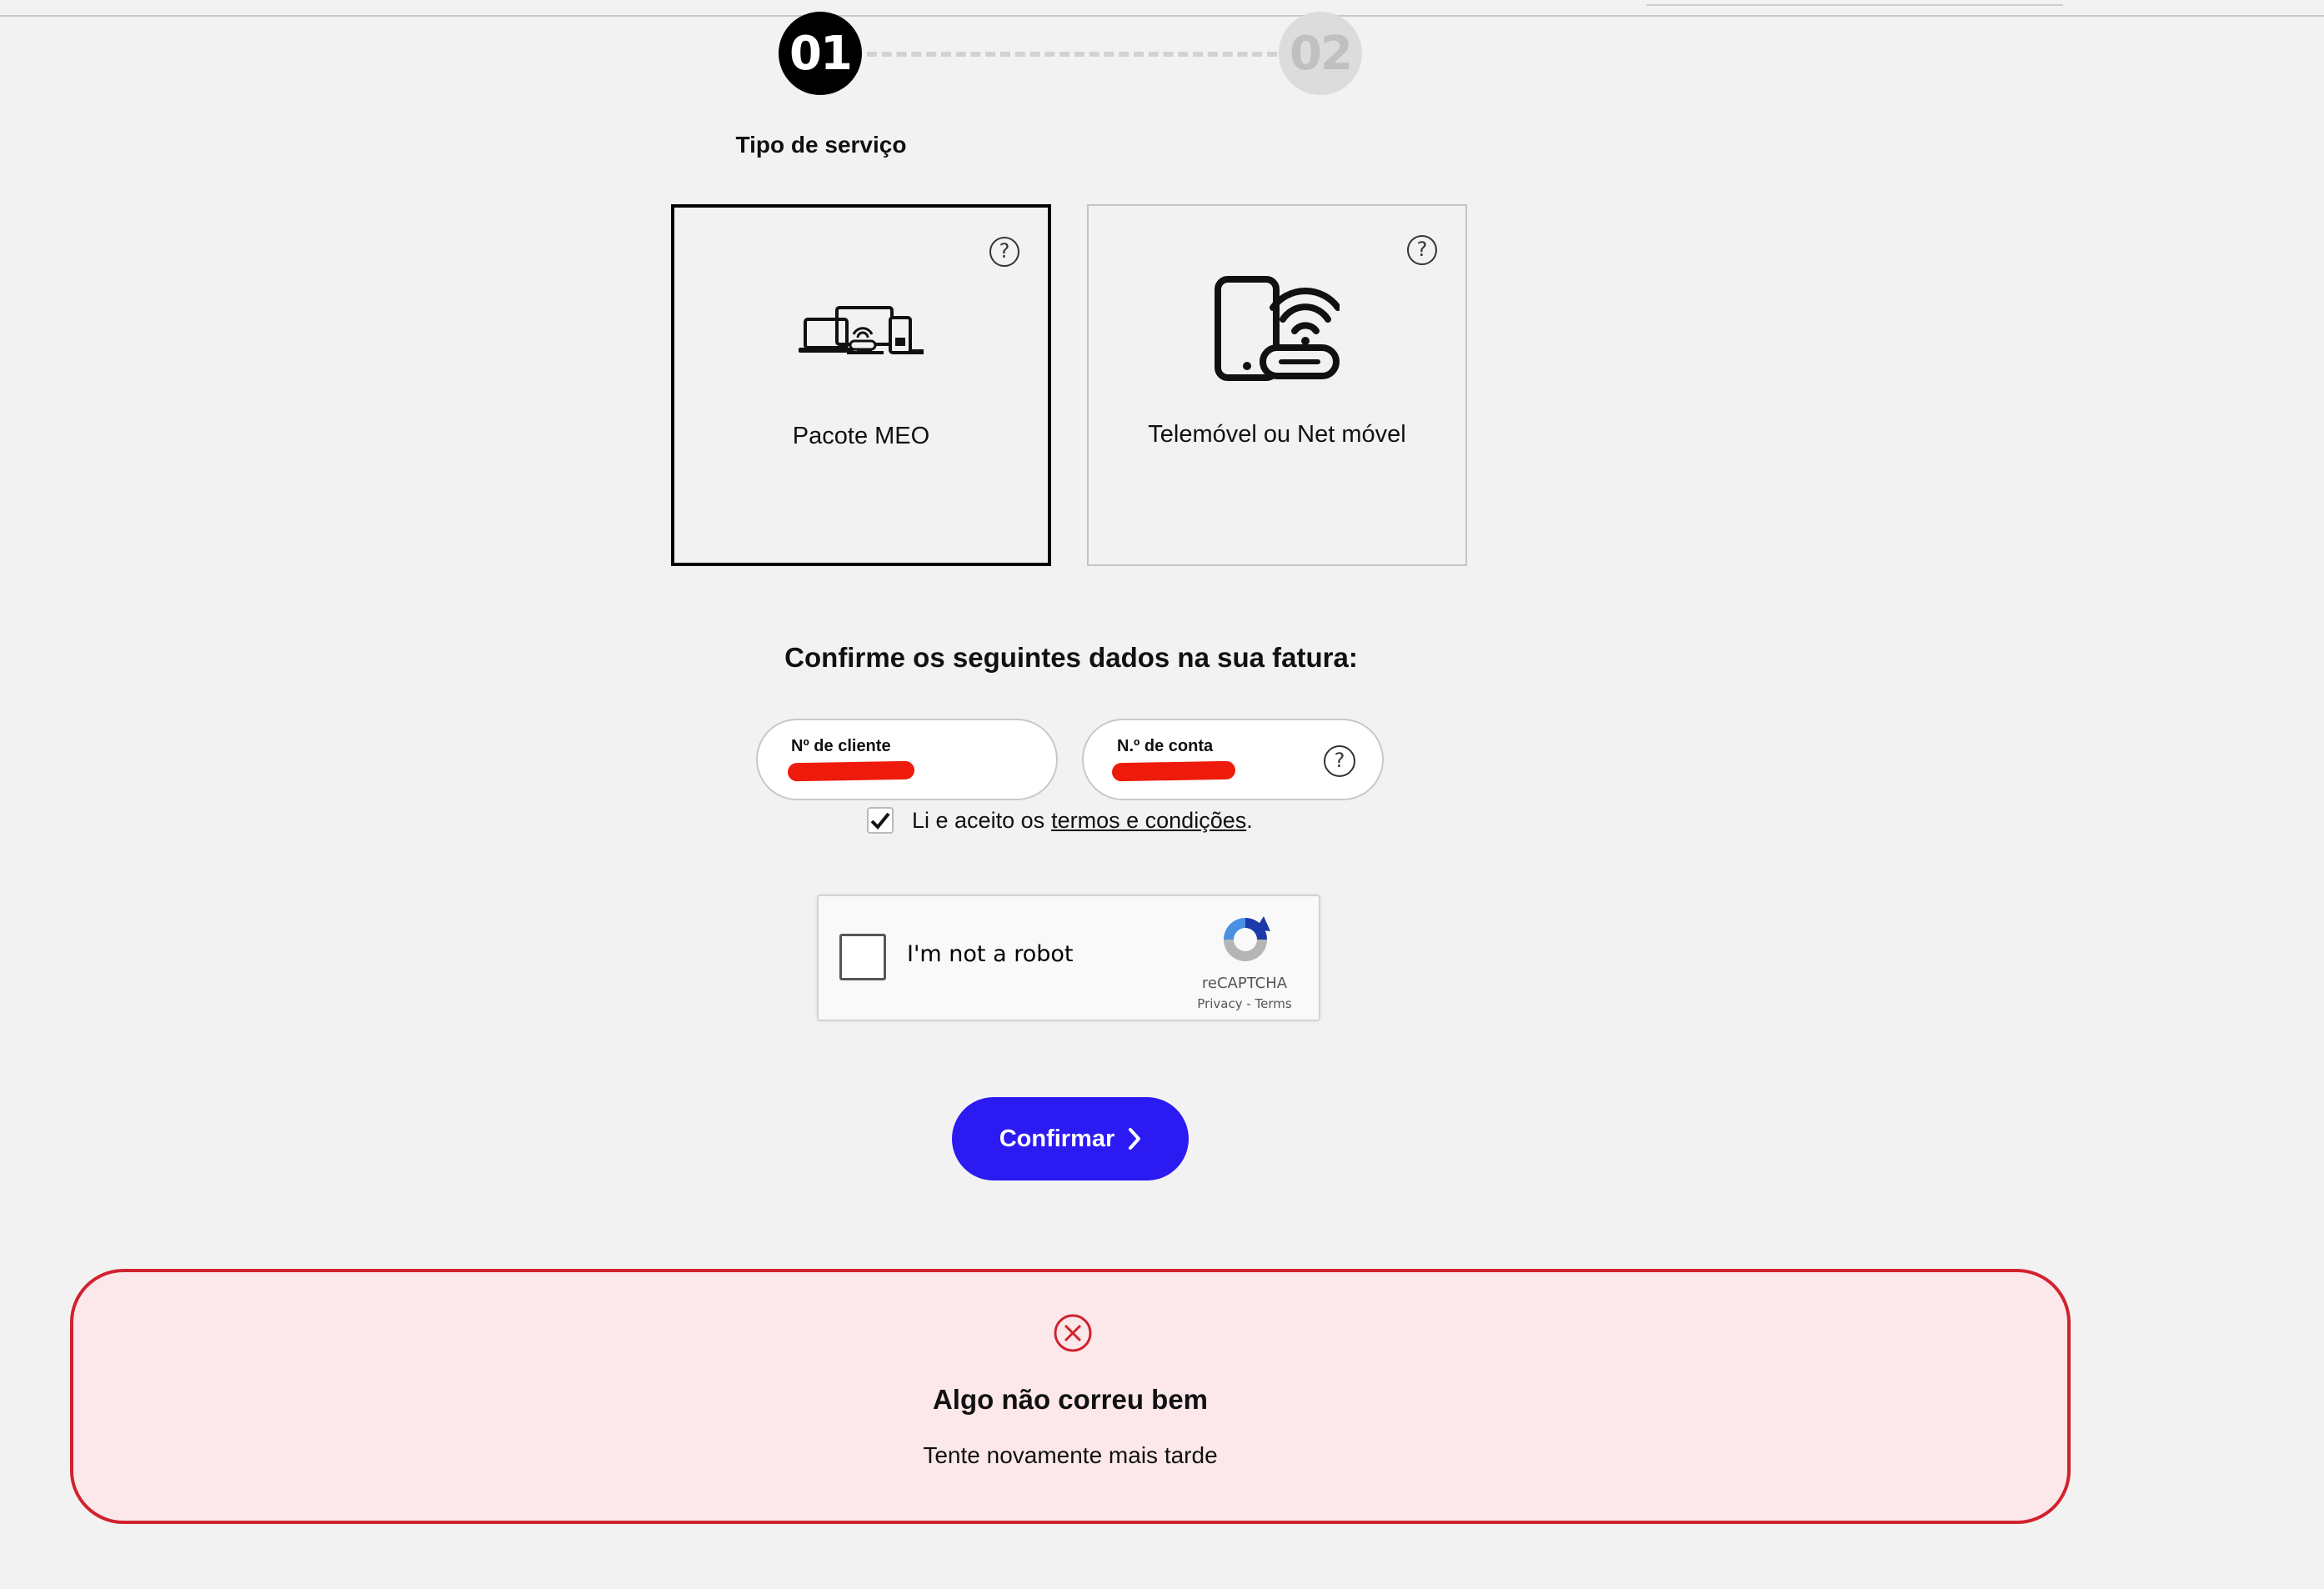 The height and width of the screenshot is (1589, 2324). What do you see at coordinates (1071, 1399) in the screenshot?
I see `error-title: Algo não correu bem` at bounding box center [1071, 1399].